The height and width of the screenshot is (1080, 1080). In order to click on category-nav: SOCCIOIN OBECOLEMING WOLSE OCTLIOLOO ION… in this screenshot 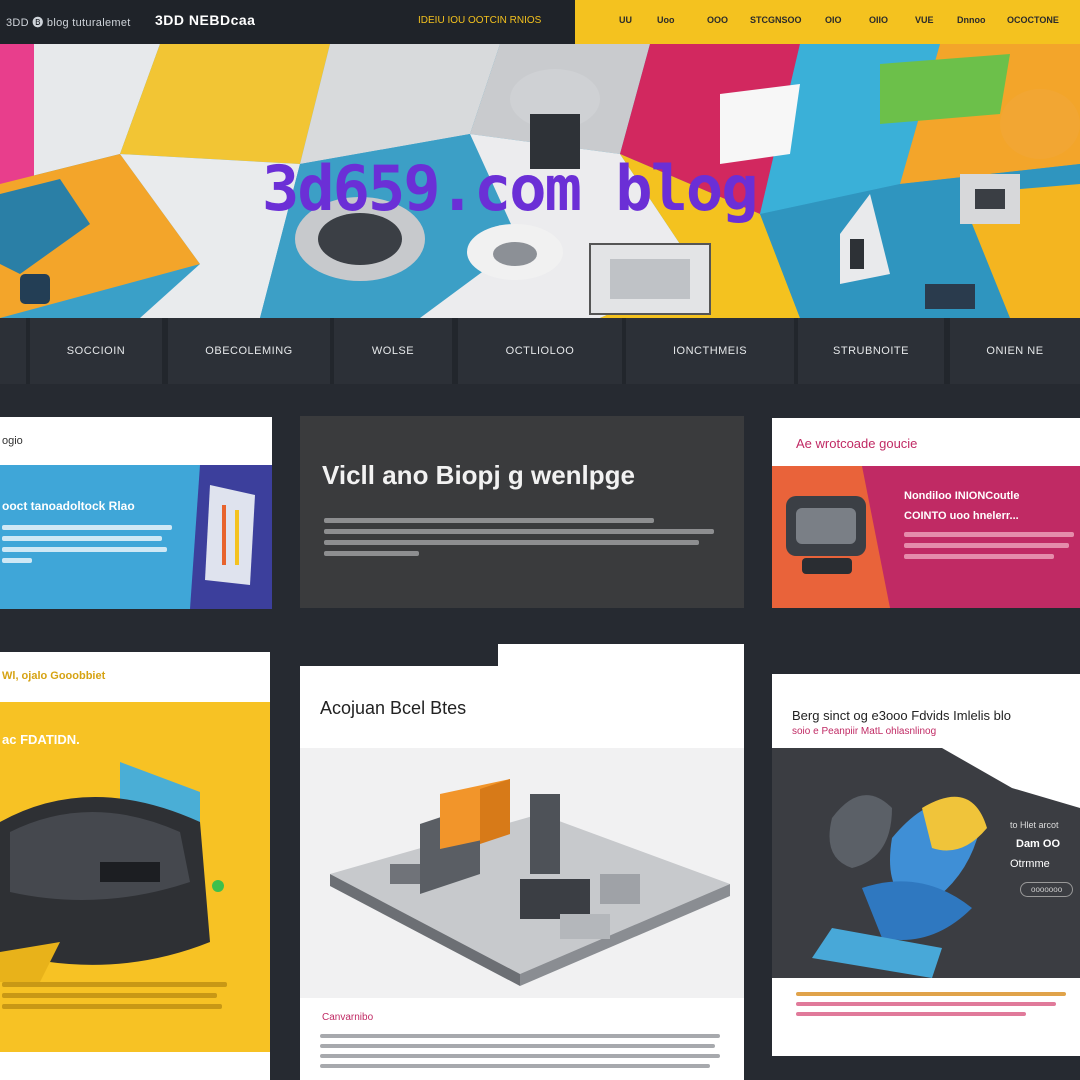, I will do `click(540, 351)`.